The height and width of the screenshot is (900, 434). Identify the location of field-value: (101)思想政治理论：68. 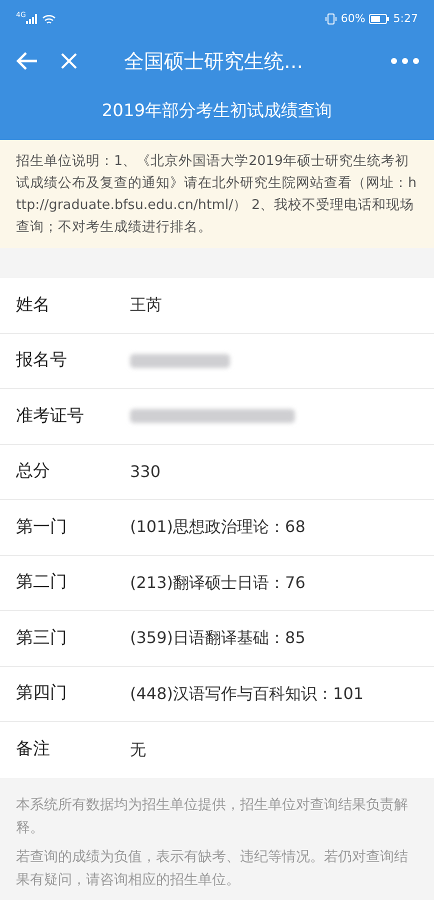
(218, 527).